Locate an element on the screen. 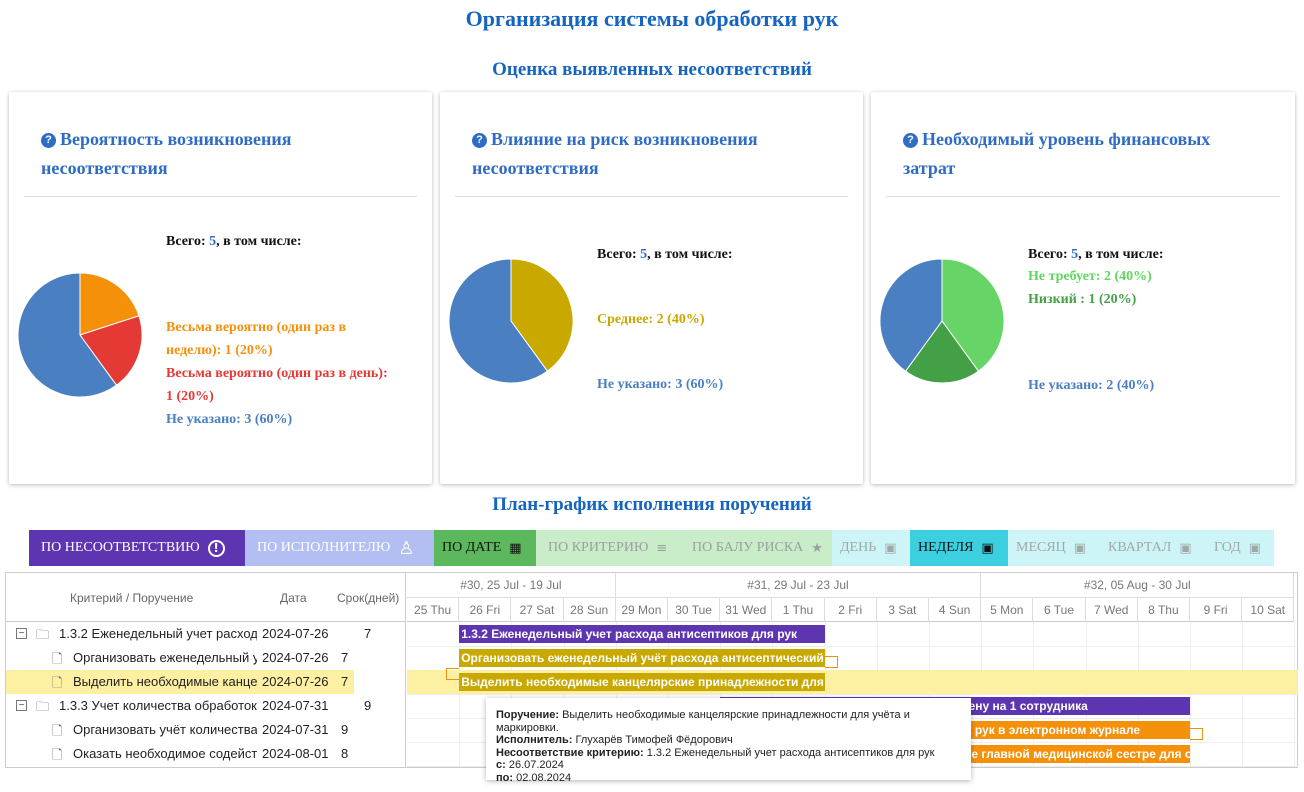 This screenshot has width=1304, height=792. day-header: 3 Sat is located at coordinates (902, 610).